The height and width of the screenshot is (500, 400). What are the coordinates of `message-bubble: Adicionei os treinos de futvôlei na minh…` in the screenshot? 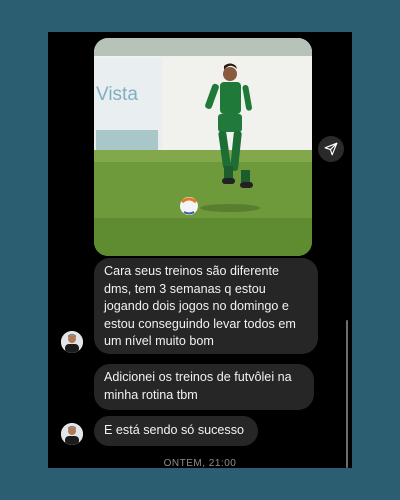 It's located at (204, 387).